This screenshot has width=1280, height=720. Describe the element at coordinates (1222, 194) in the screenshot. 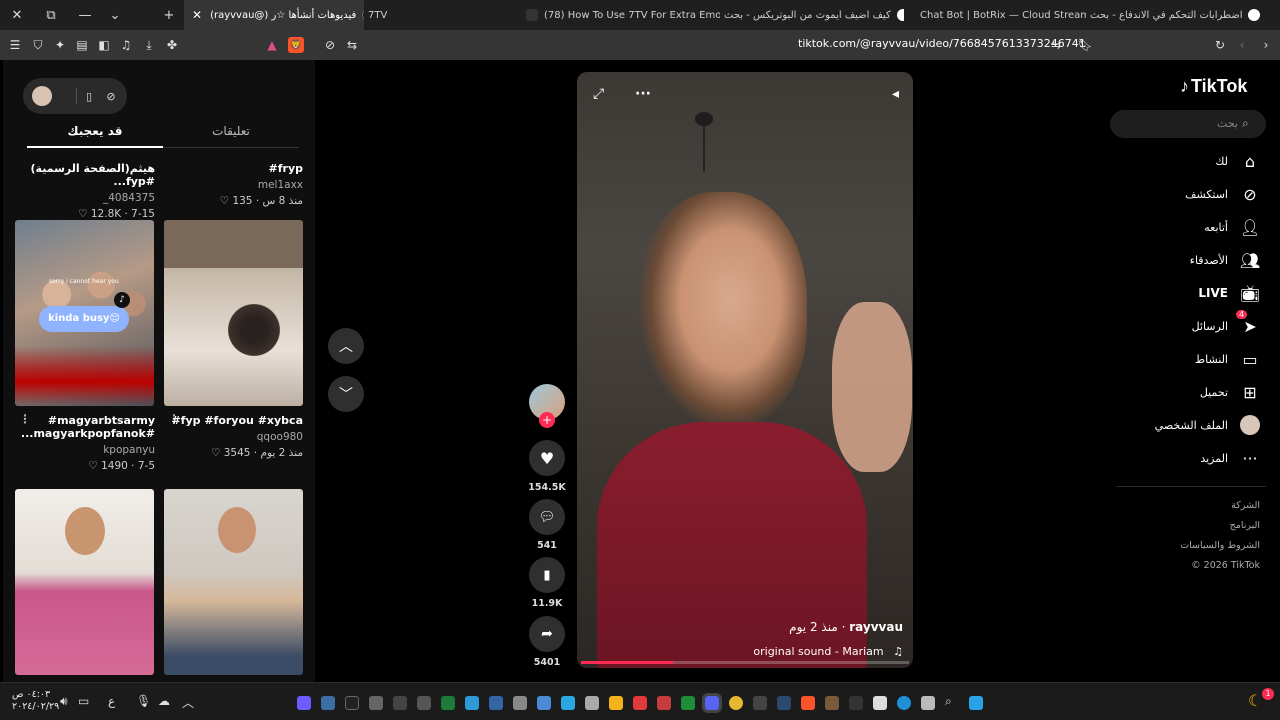

I see `nav-explore: ⊘ استكشف` at that location.